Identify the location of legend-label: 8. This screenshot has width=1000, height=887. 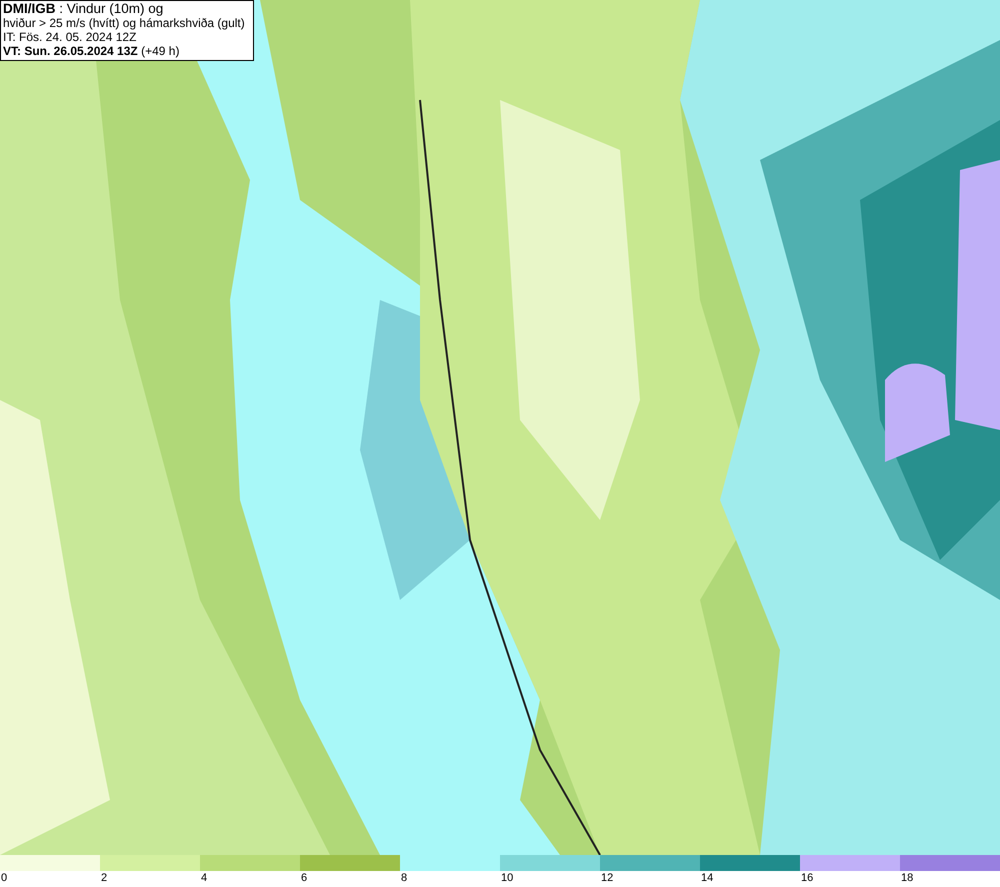
(404, 878).